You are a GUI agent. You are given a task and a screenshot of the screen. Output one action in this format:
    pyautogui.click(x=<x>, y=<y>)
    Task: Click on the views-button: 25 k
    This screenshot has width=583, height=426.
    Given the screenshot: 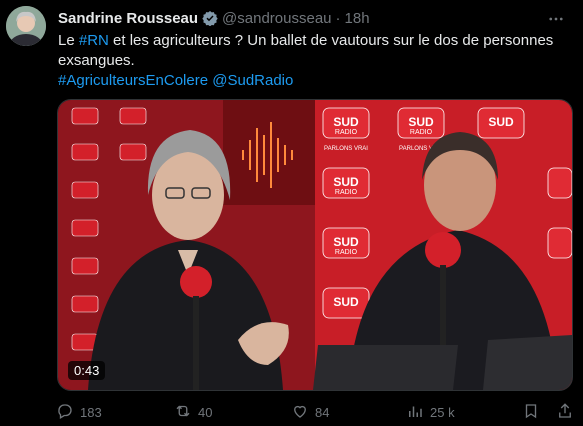 What is the action you would take?
    pyautogui.click(x=430, y=412)
    